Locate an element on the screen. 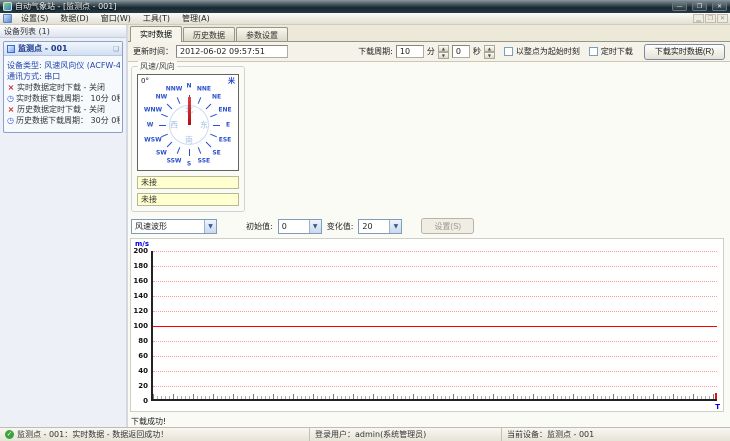  maximize-button: ❐ is located at coordinates (699, 6).